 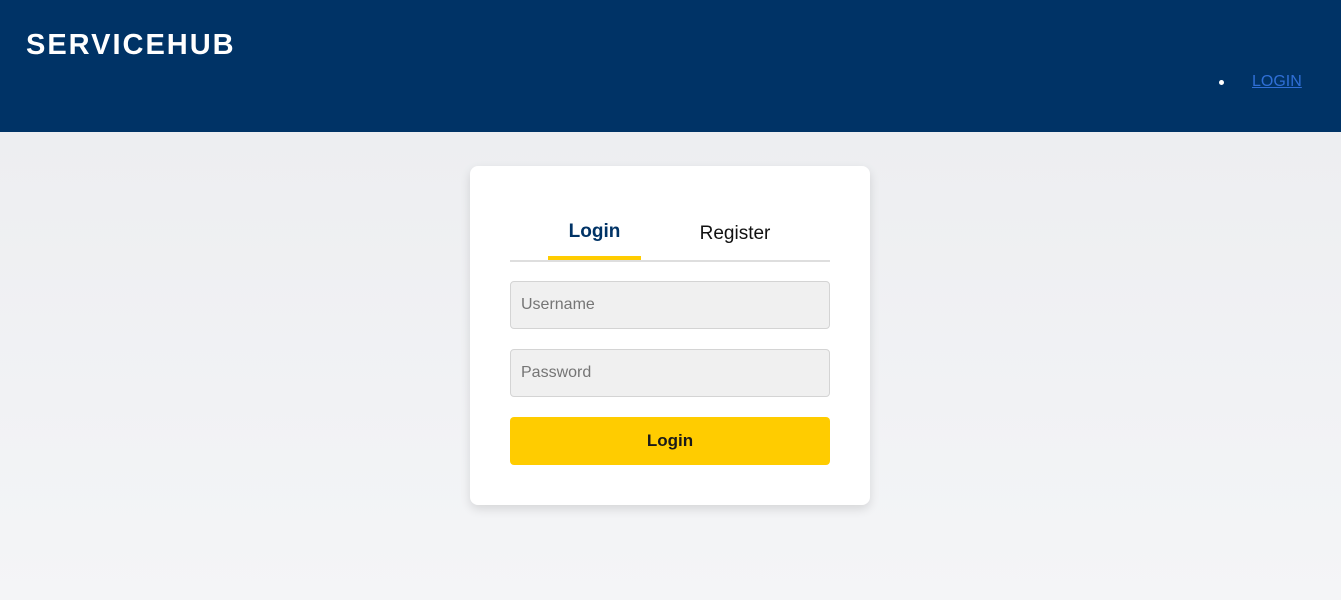 I want to click on nav-item-login: LOGIN, so click(x=1260, y=82).